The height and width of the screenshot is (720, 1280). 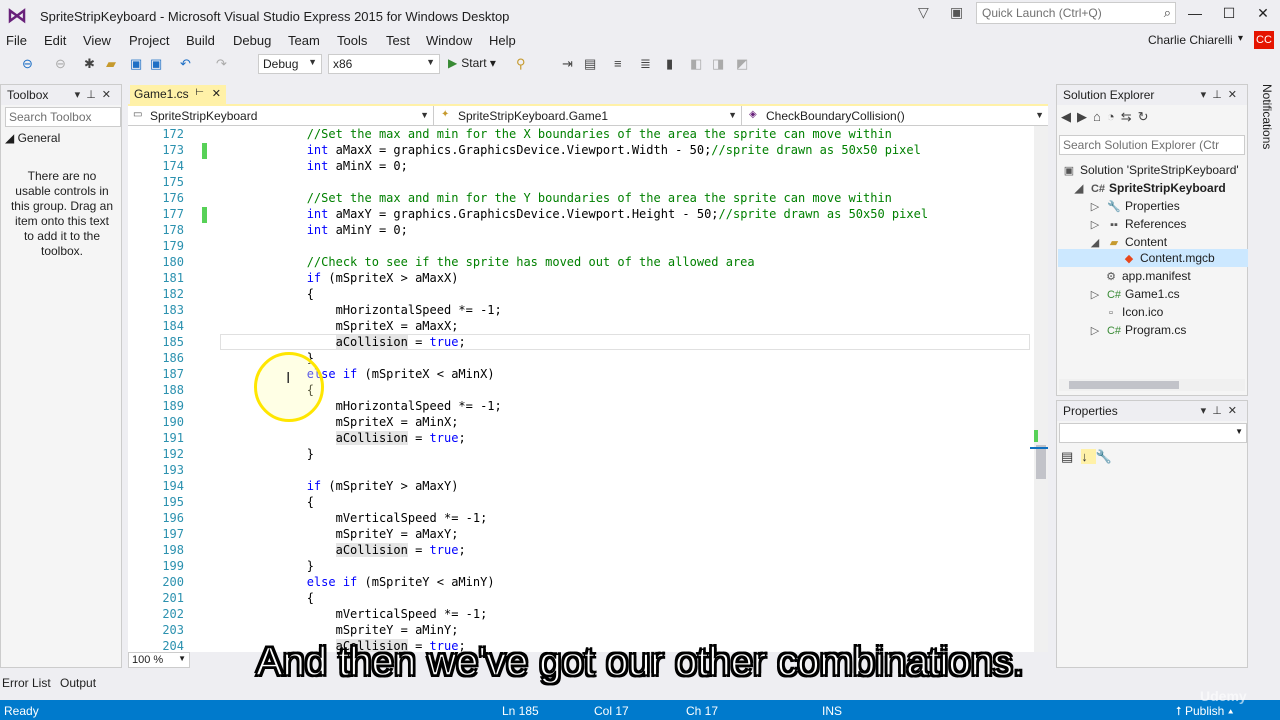 What do you see at coordinates (956, 12) in the screenshot?
I see `feedback-icon: ▣` at bounding box center [956, 12].